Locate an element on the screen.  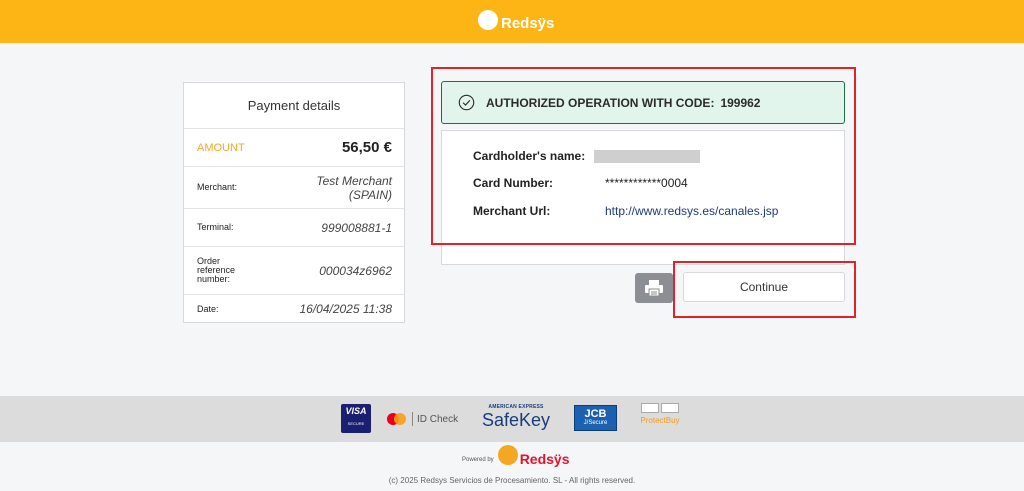
date-row: Date: 16/04/2025 11:38 is located at coordinates (294, 309).